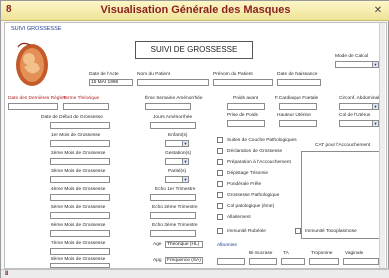 This screenshot has width=389, height=278. I want to click on preparation-checkbox, so click(220, 162).